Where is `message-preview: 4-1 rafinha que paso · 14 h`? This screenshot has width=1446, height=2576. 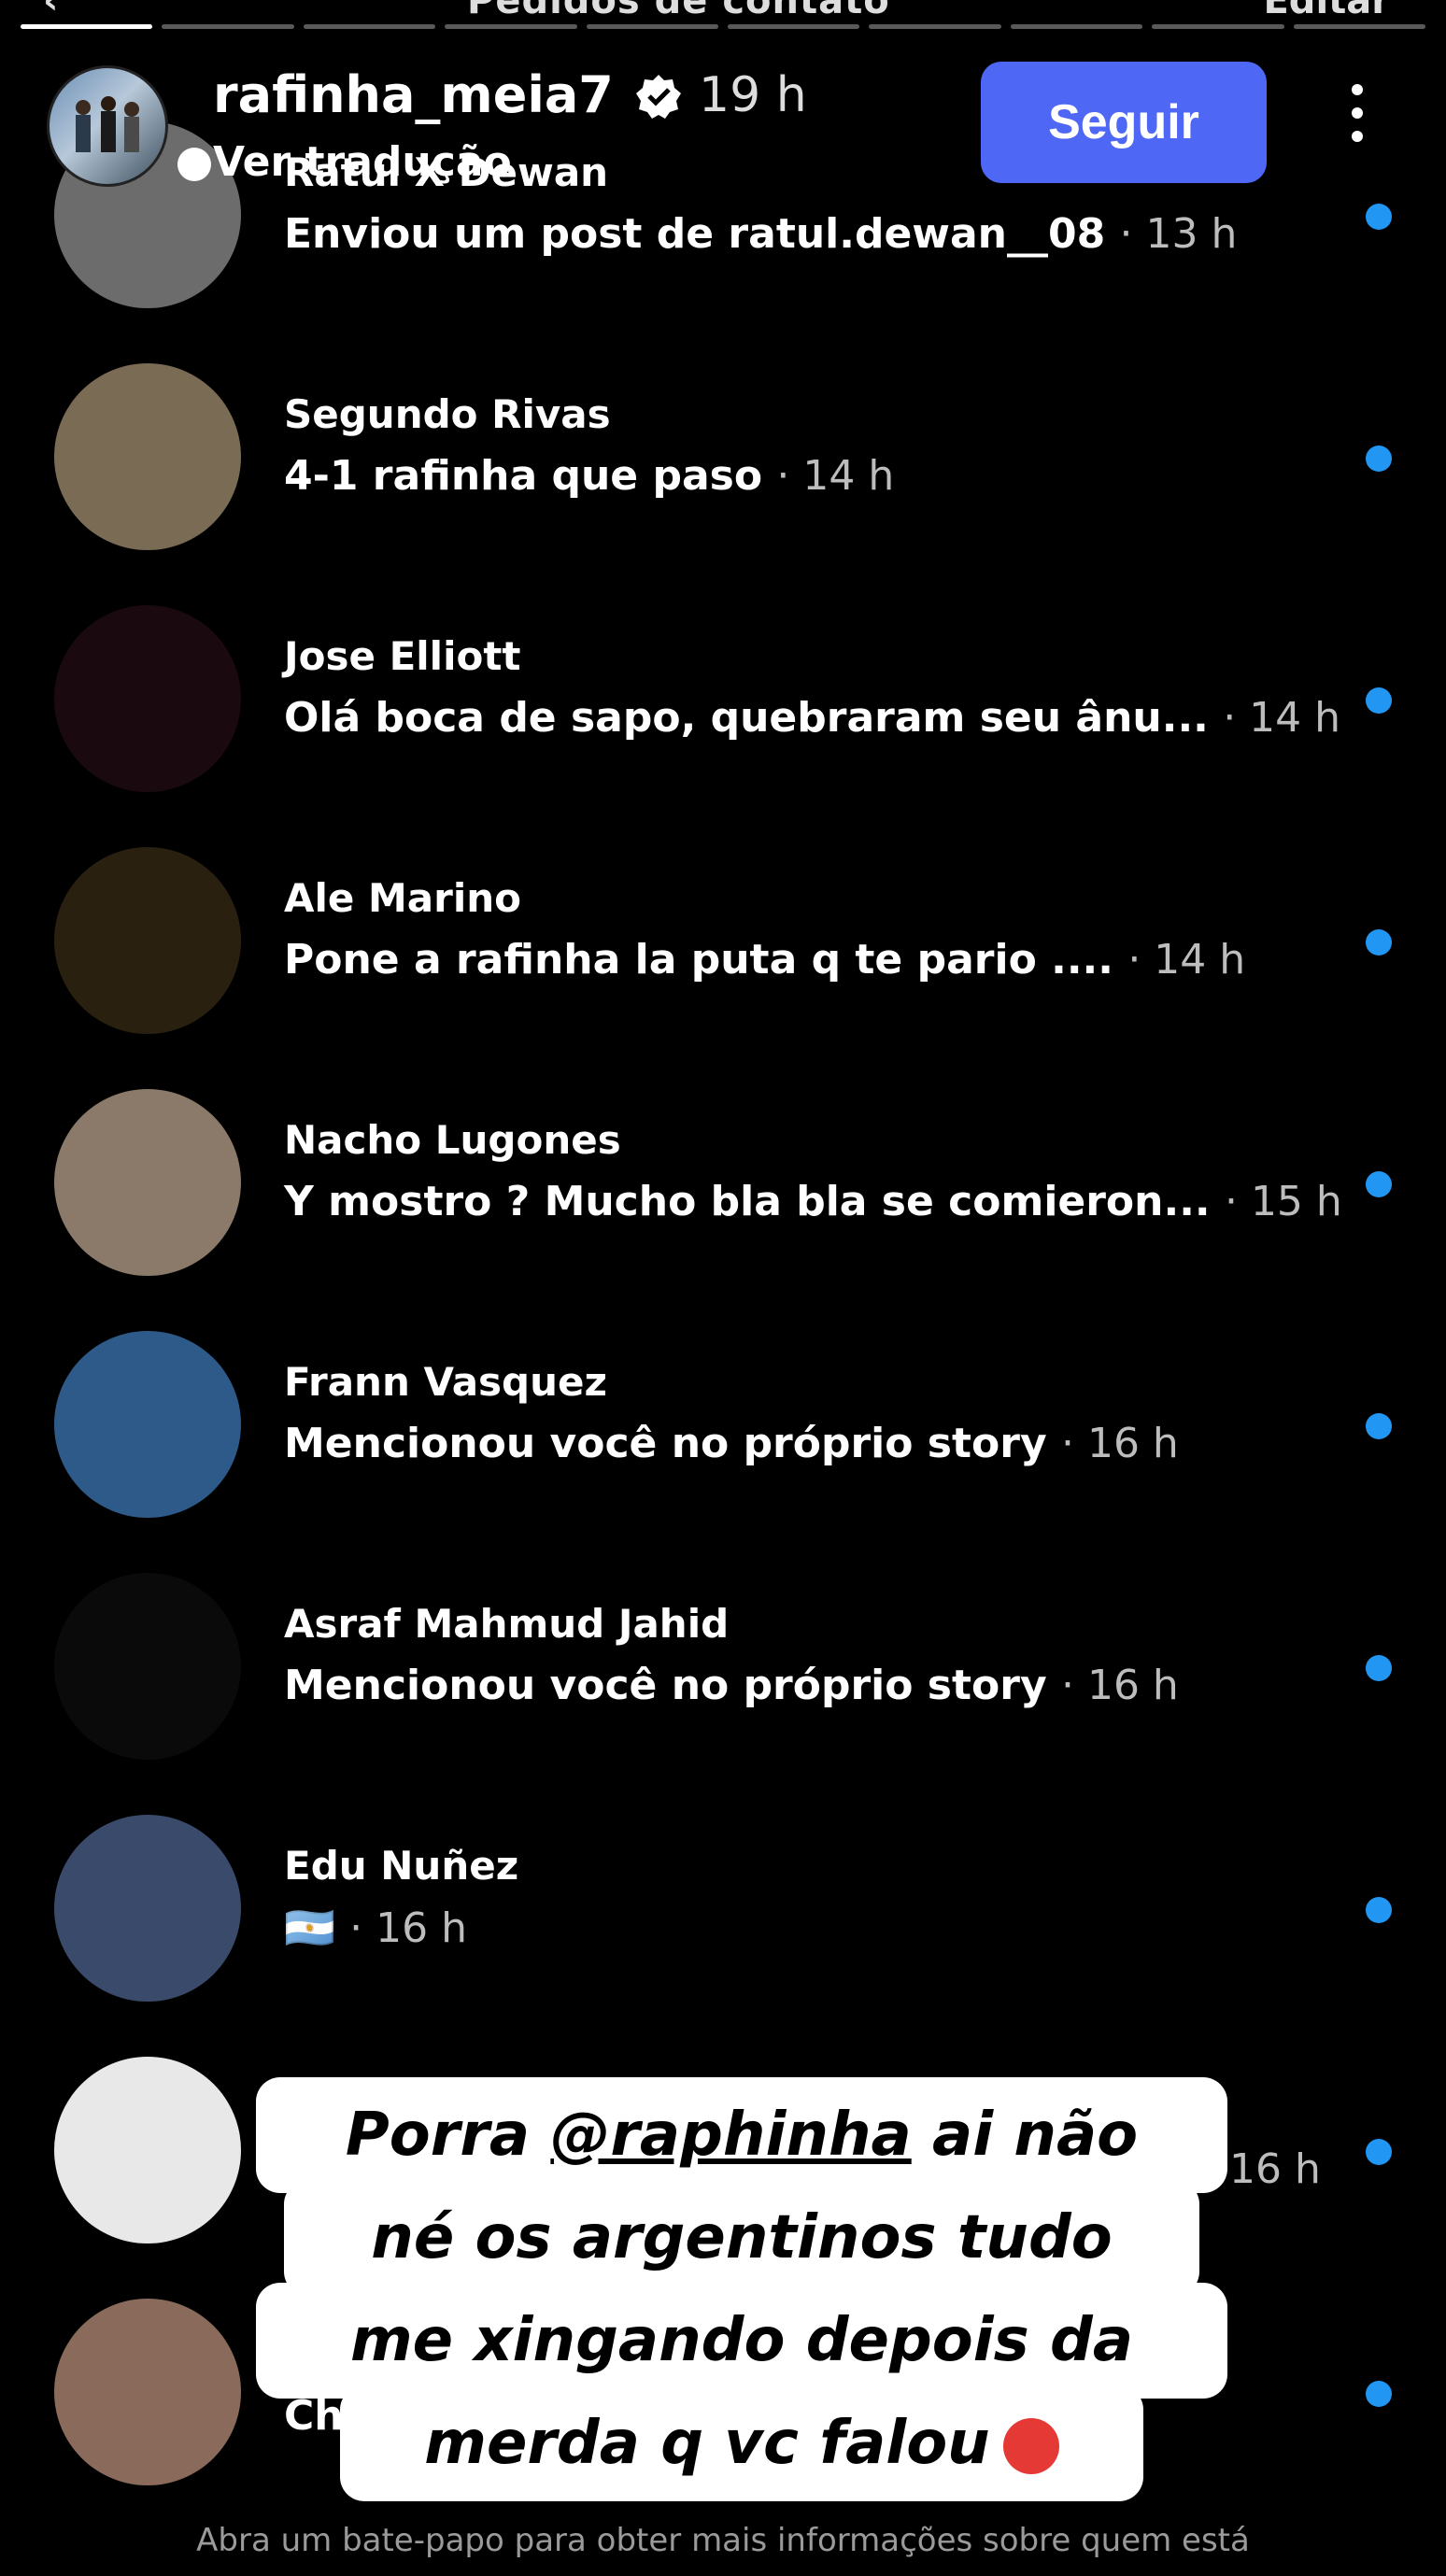
message-preview: 4-1 rafinha que paso · 14 h is located at coordinates (589, 476).